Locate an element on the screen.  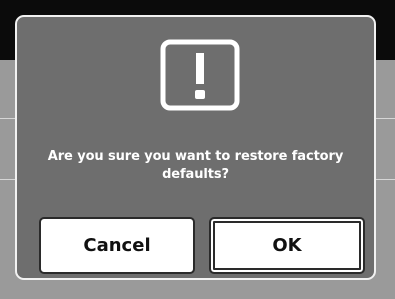
ok-button: OK is located at coordinates (287, 245).